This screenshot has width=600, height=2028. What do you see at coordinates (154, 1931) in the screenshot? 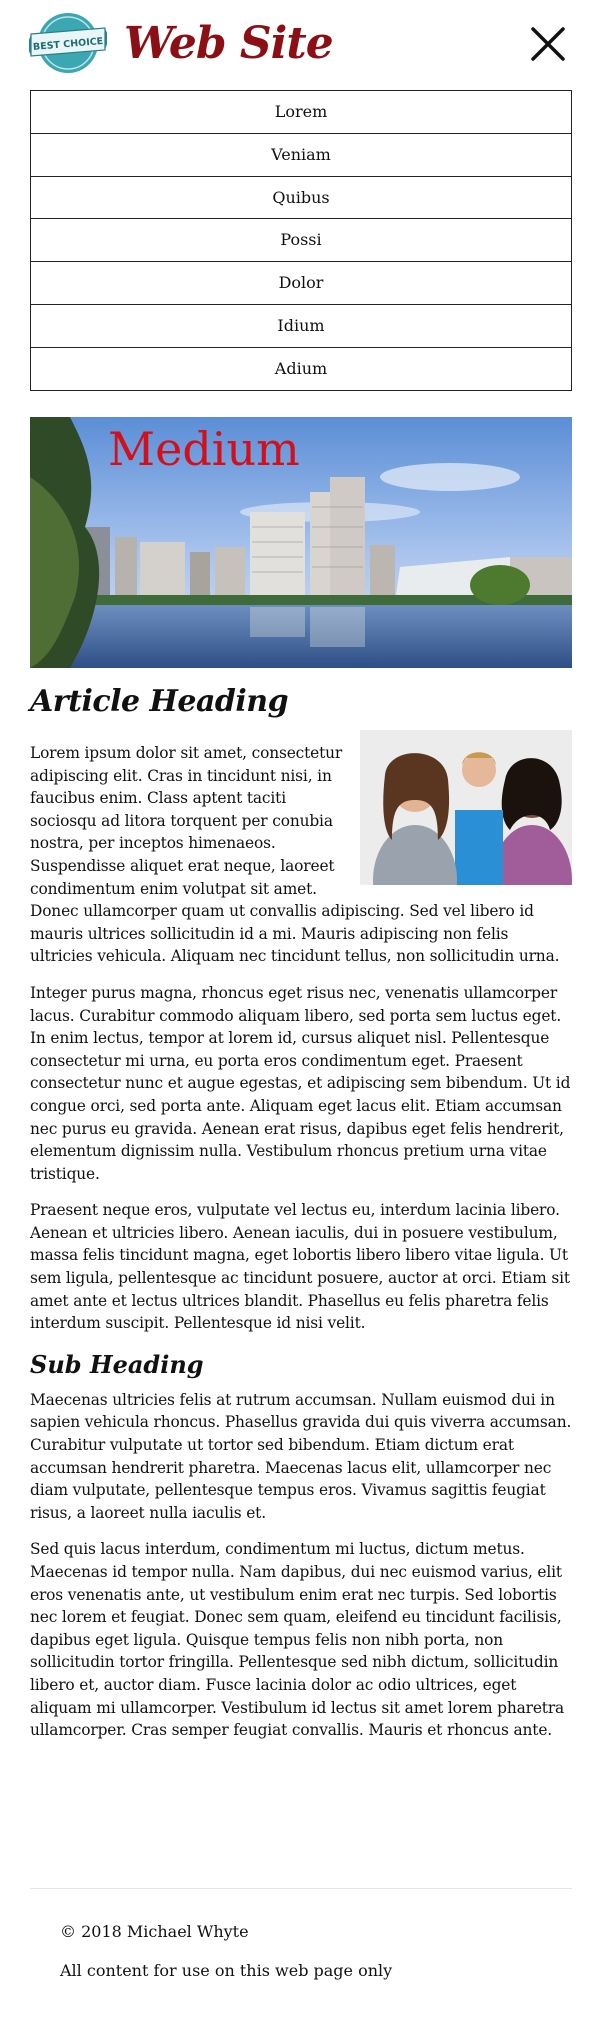
I see `footer-copyright: © 2018 Michael Whyte` at bounding box center [154, 1931].